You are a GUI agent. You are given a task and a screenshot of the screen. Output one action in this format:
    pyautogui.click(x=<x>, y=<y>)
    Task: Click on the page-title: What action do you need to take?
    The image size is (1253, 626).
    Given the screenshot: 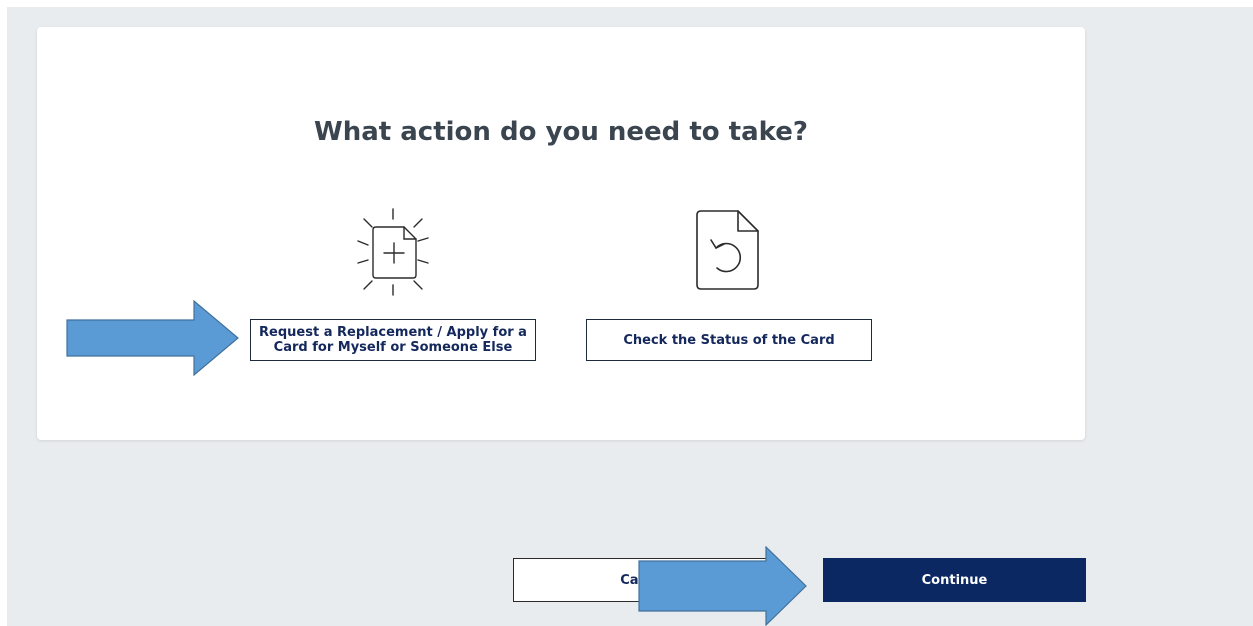 What is the action you would take?
    pyautogui.click(x=561, y=132)
    